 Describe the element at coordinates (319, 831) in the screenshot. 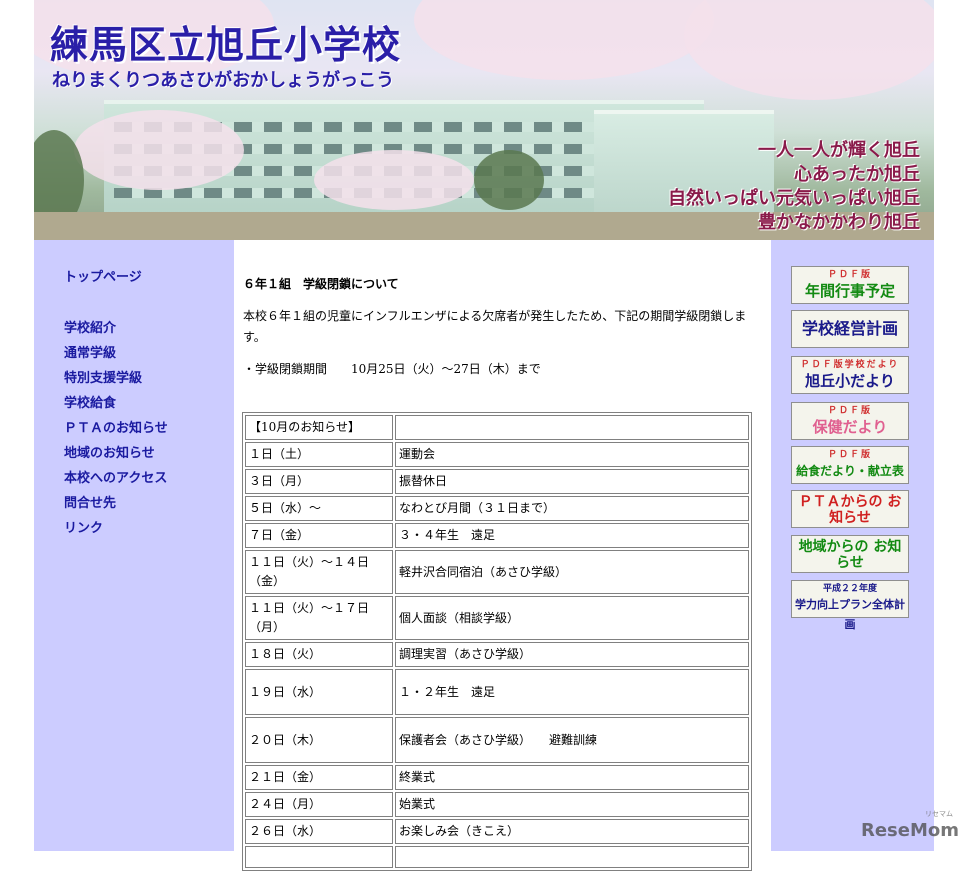

I see `event-date: ２６日（水）` at that location.